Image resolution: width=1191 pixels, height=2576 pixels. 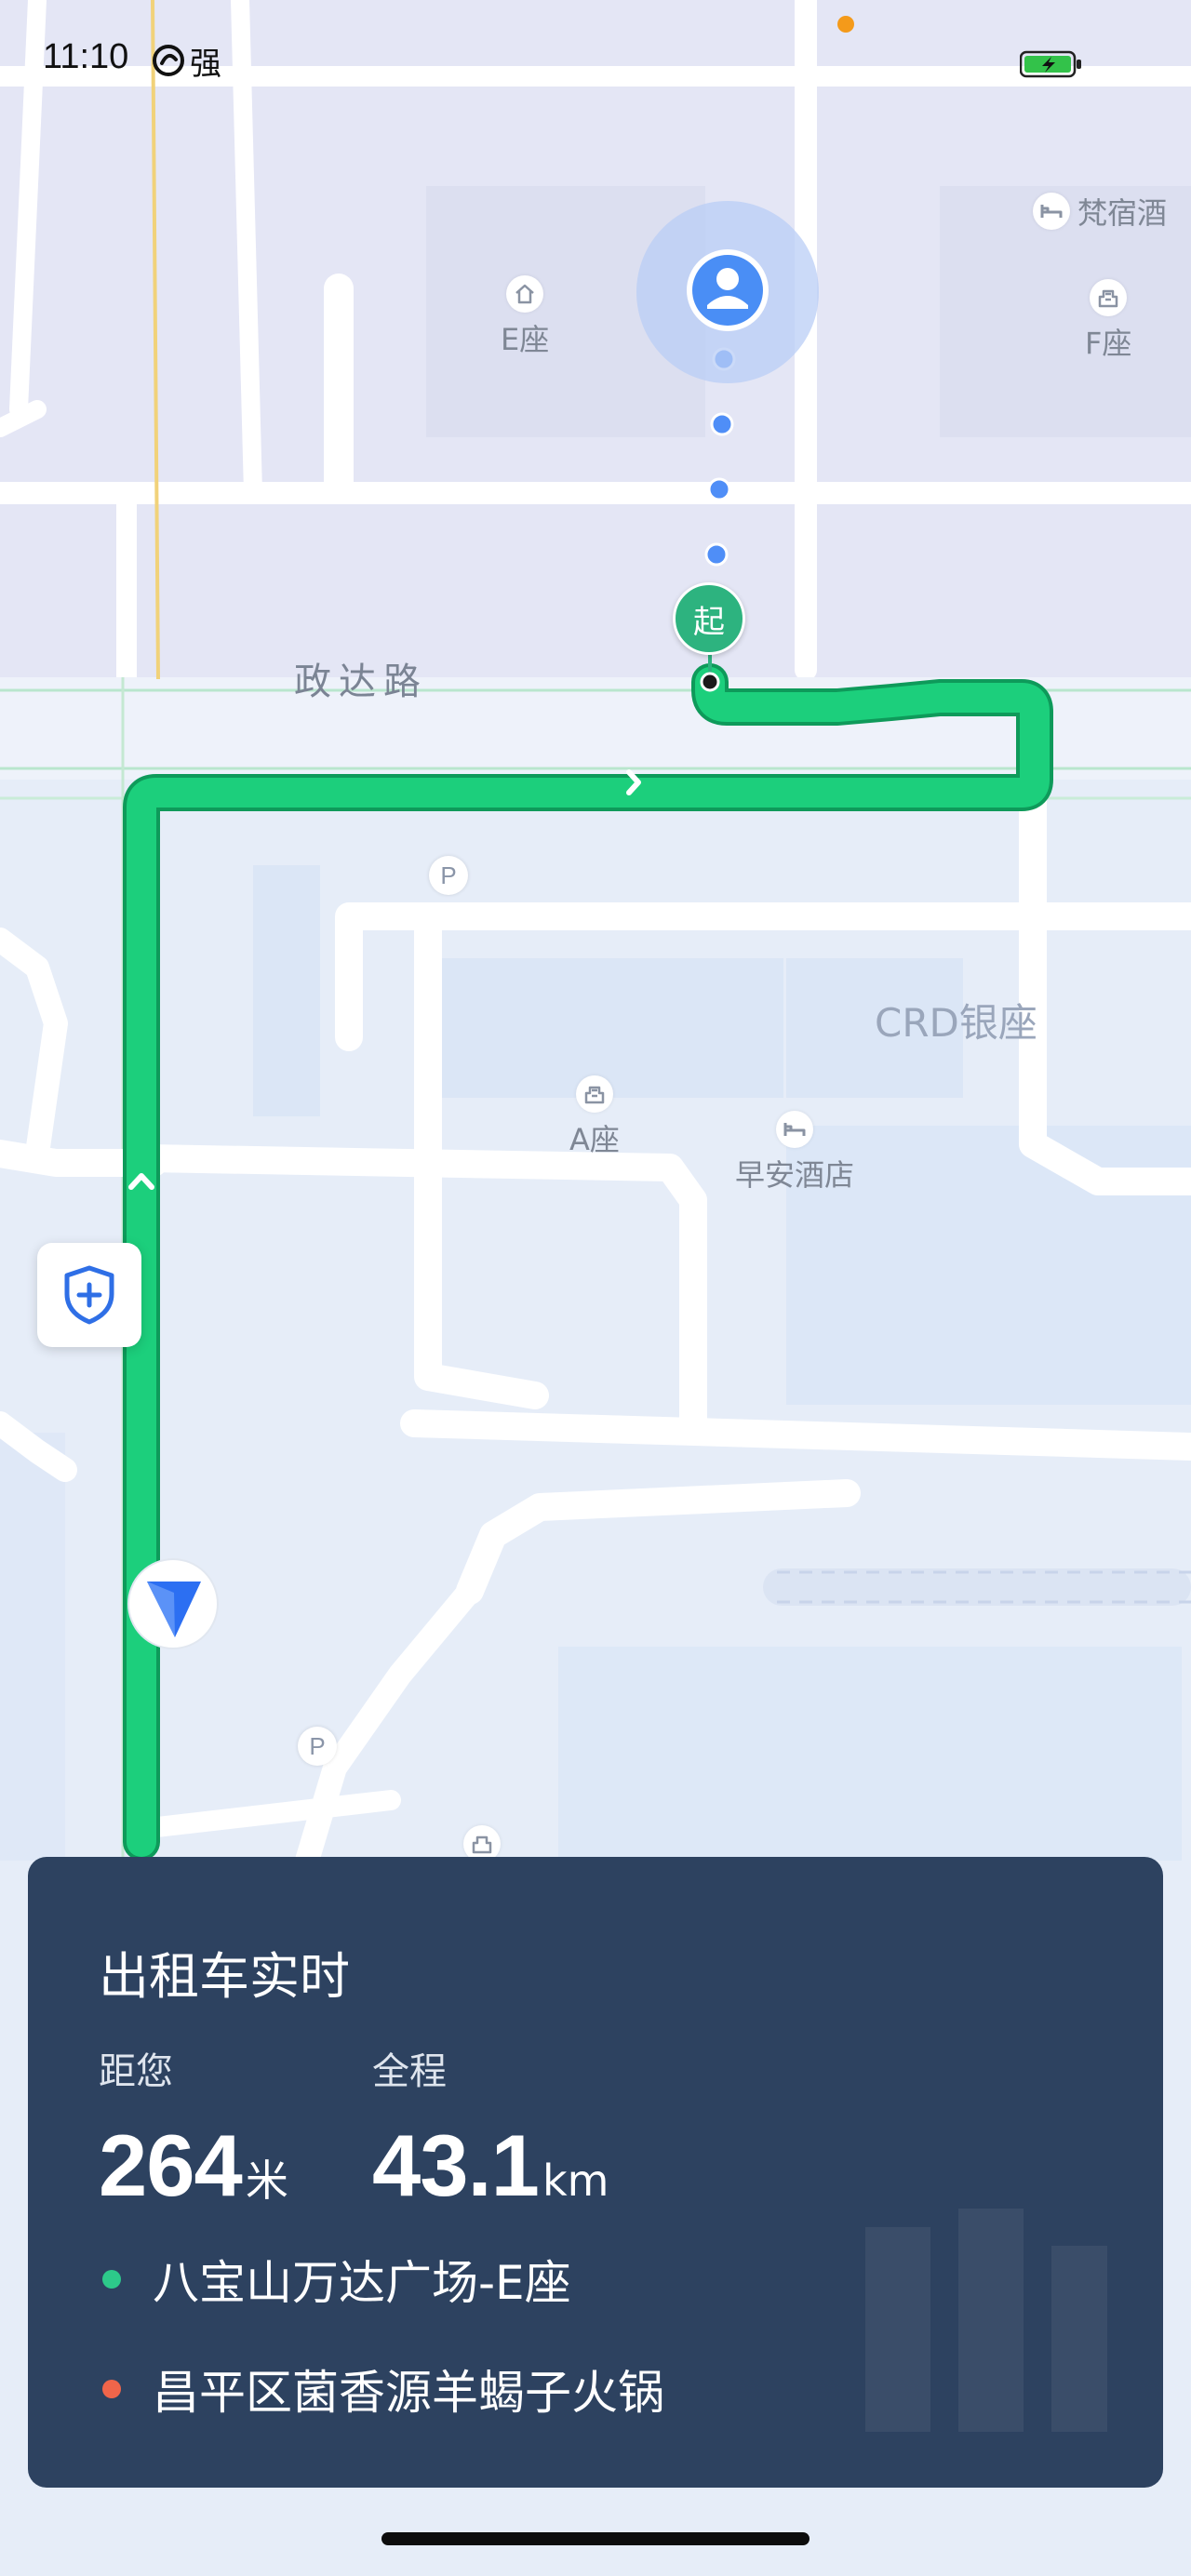 I want to click on poi-hotel-fansu: 梵宿酒, so click(x=1100, y=211).